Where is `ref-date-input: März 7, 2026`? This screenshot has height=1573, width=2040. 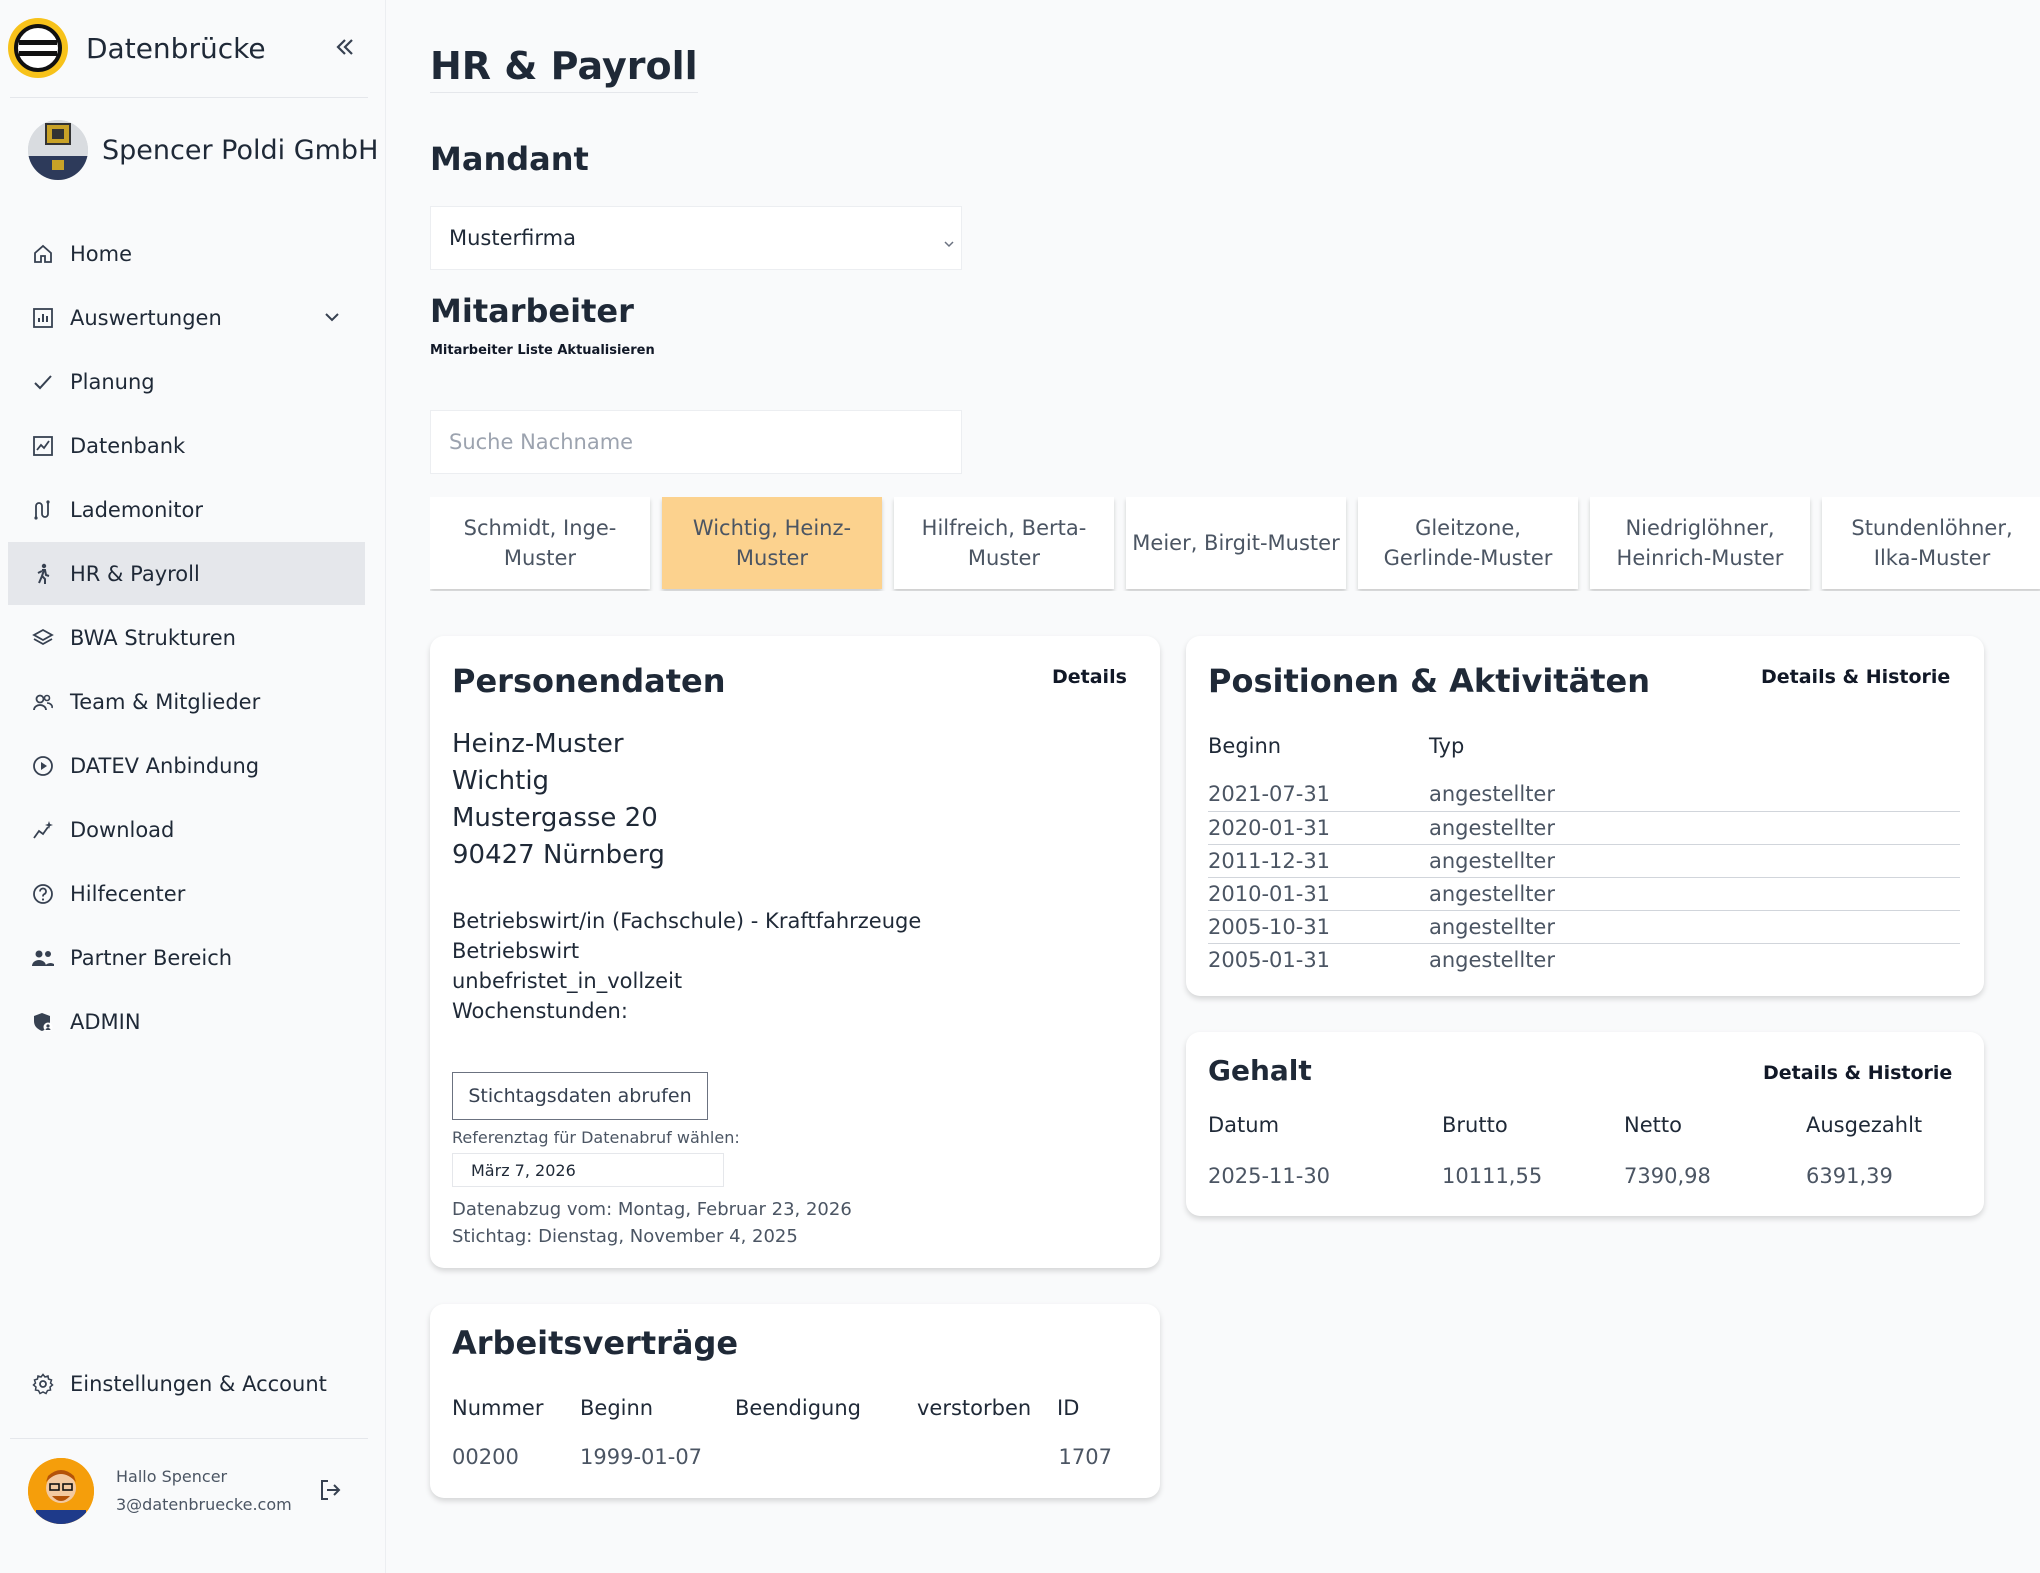
ref-date-input: März 7, 2026 is located at coordinates (588, 1170).